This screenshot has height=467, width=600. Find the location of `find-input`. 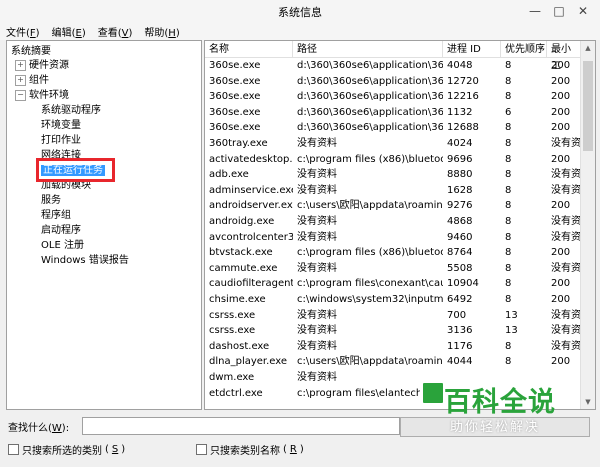

find-input is located at coordinates (241, 426).